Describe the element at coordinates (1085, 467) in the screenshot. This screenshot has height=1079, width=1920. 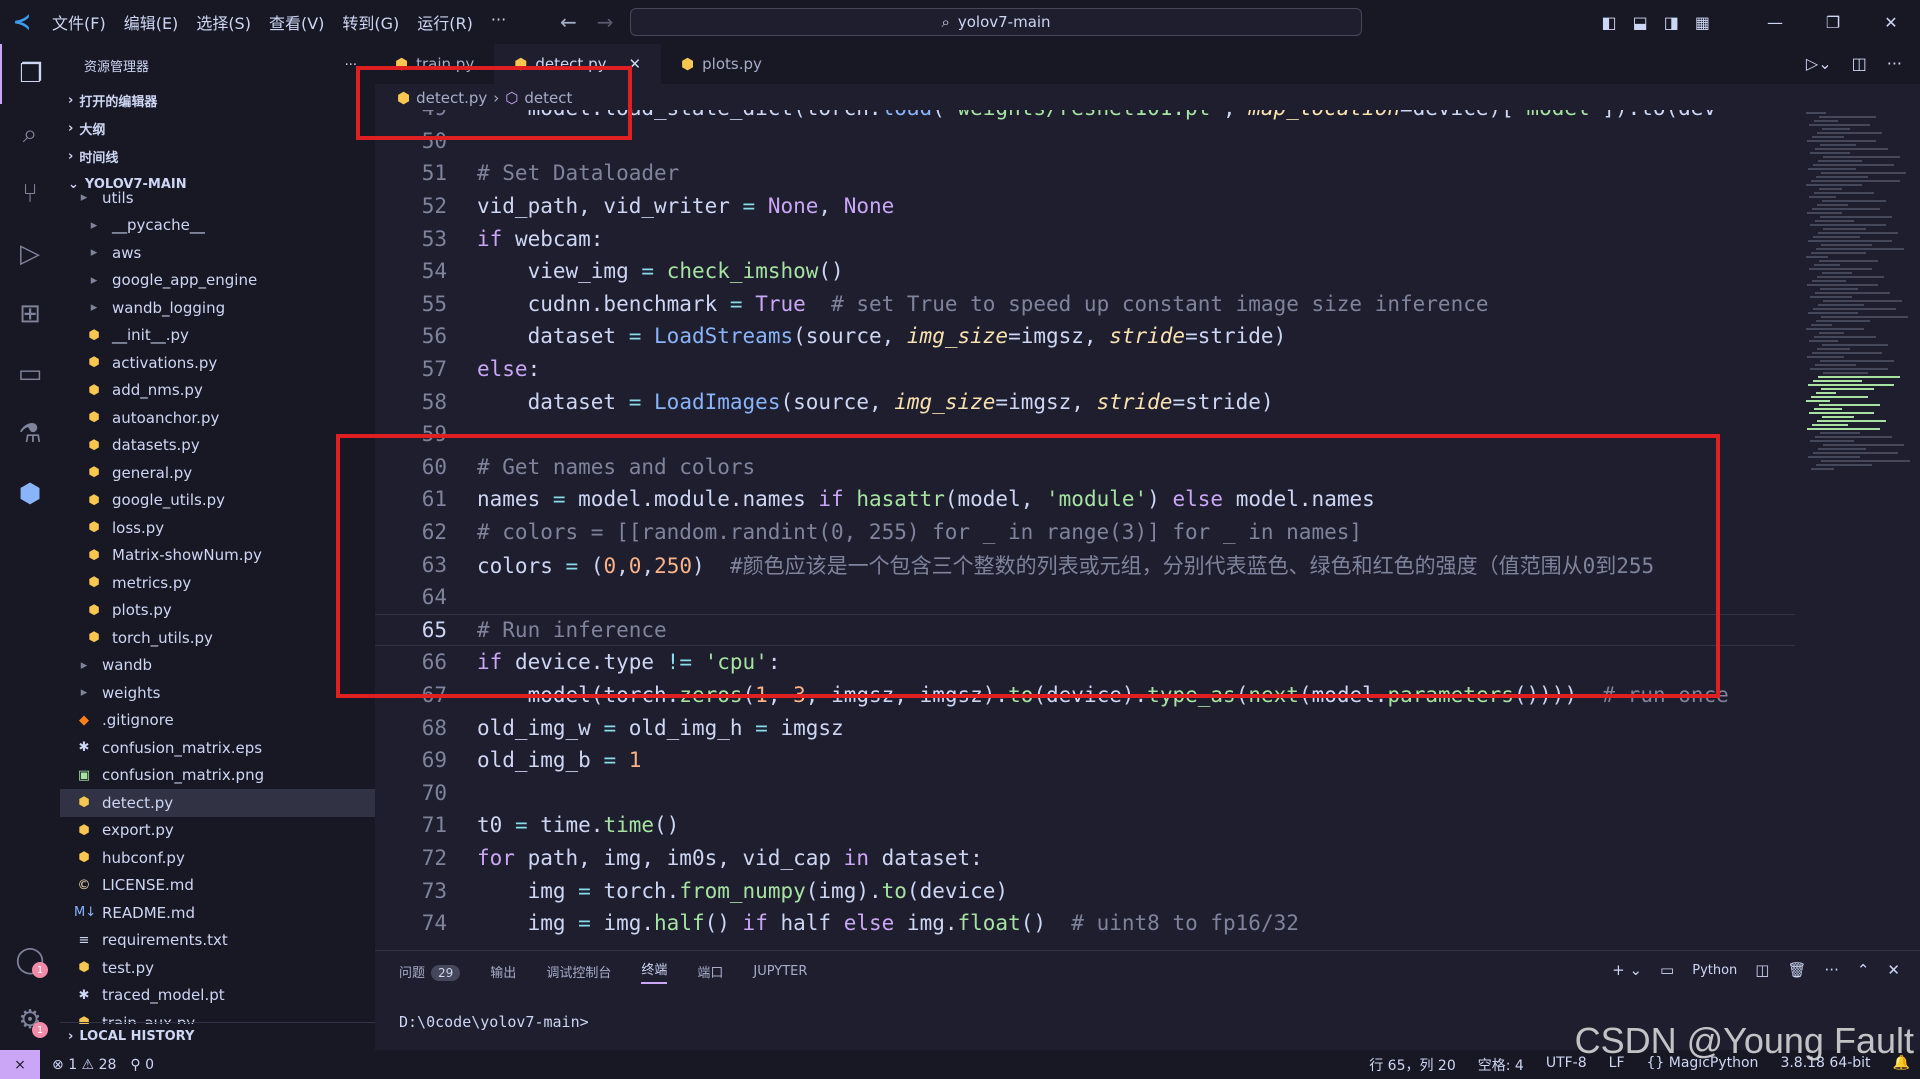
I see `code-line: 60 # Get names and colors` at that location.